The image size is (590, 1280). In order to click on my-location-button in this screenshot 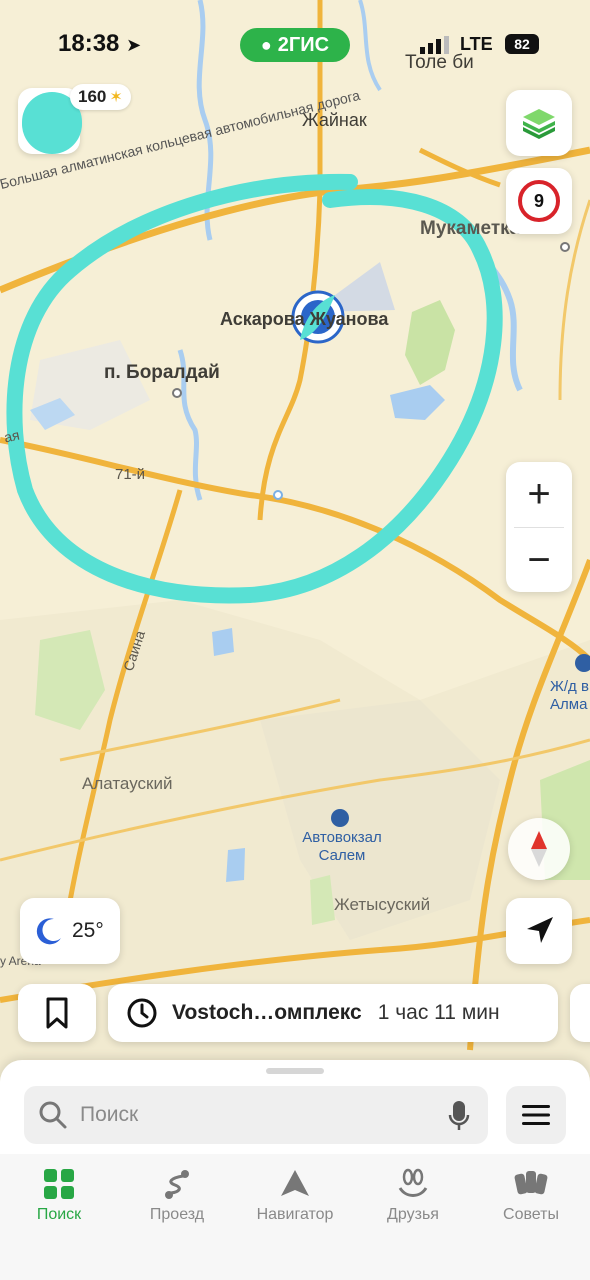, I will do `click(539, 931)`.